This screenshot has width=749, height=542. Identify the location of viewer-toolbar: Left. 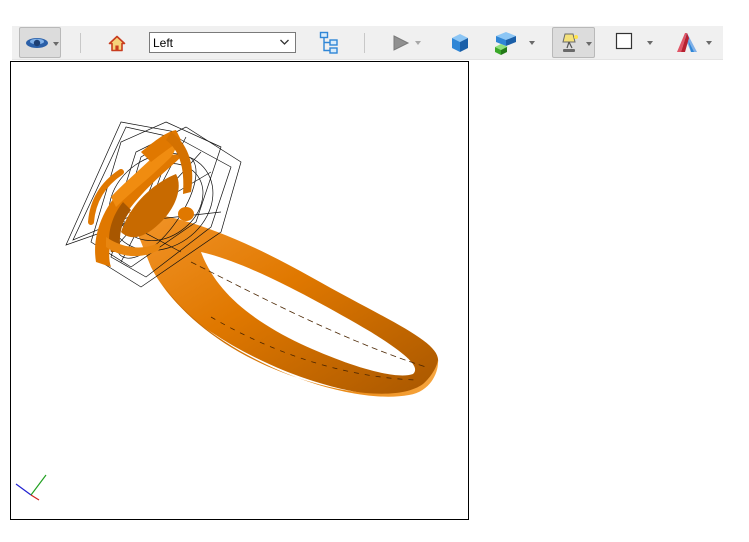
(367, 43).